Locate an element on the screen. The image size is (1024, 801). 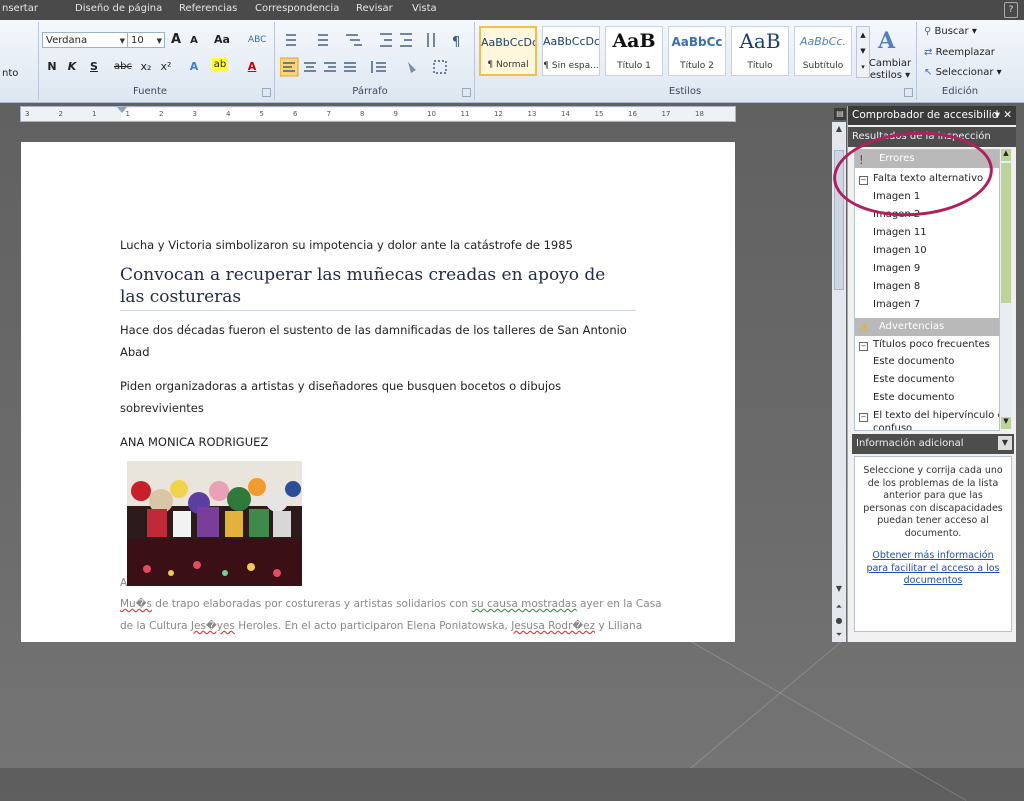
browse-object-icon: ● is located at coordinates (839, 621).